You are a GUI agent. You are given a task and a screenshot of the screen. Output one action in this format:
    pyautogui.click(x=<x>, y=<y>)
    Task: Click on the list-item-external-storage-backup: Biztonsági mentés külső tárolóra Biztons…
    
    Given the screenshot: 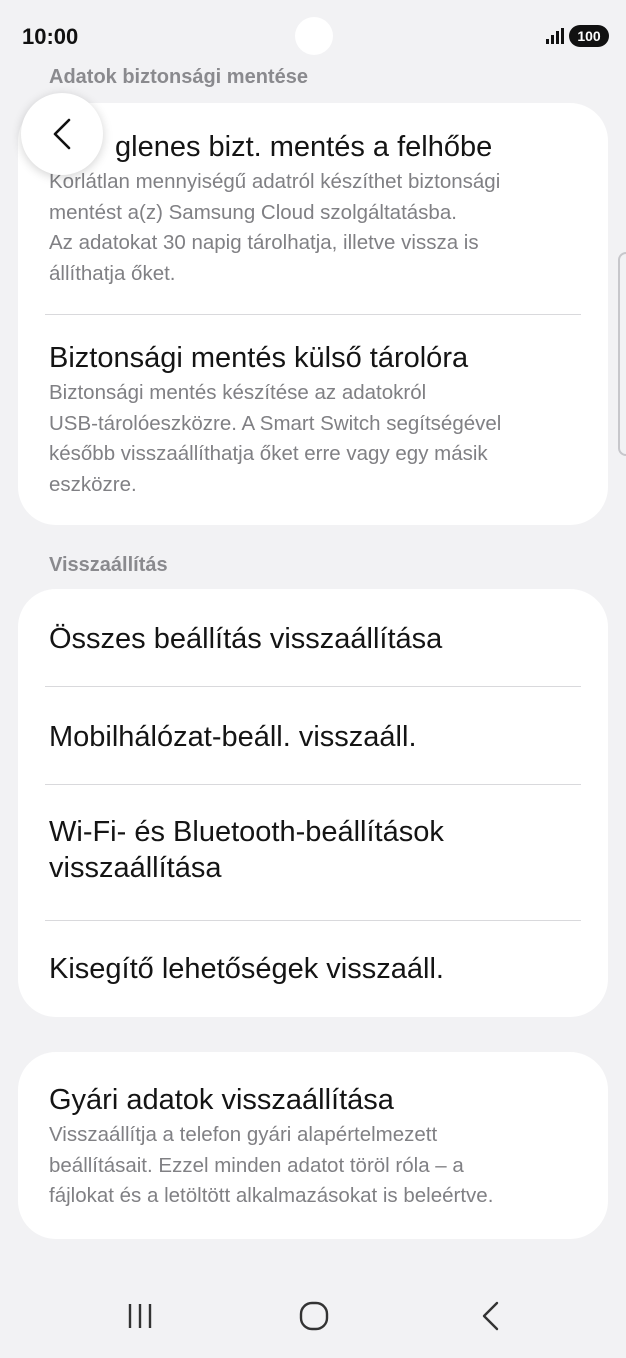 What is the action you would take?
    pyautogui.click(x=314, y=420)
    